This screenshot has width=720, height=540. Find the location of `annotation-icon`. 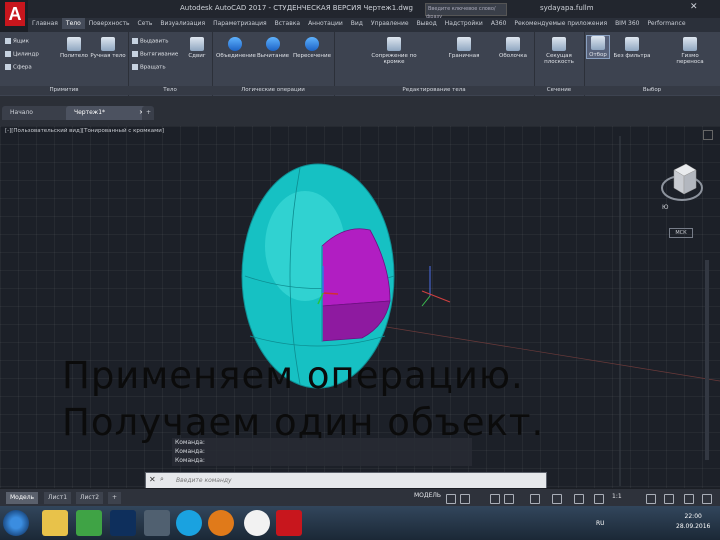

annotation-icon is located at coordinates (599, 499).